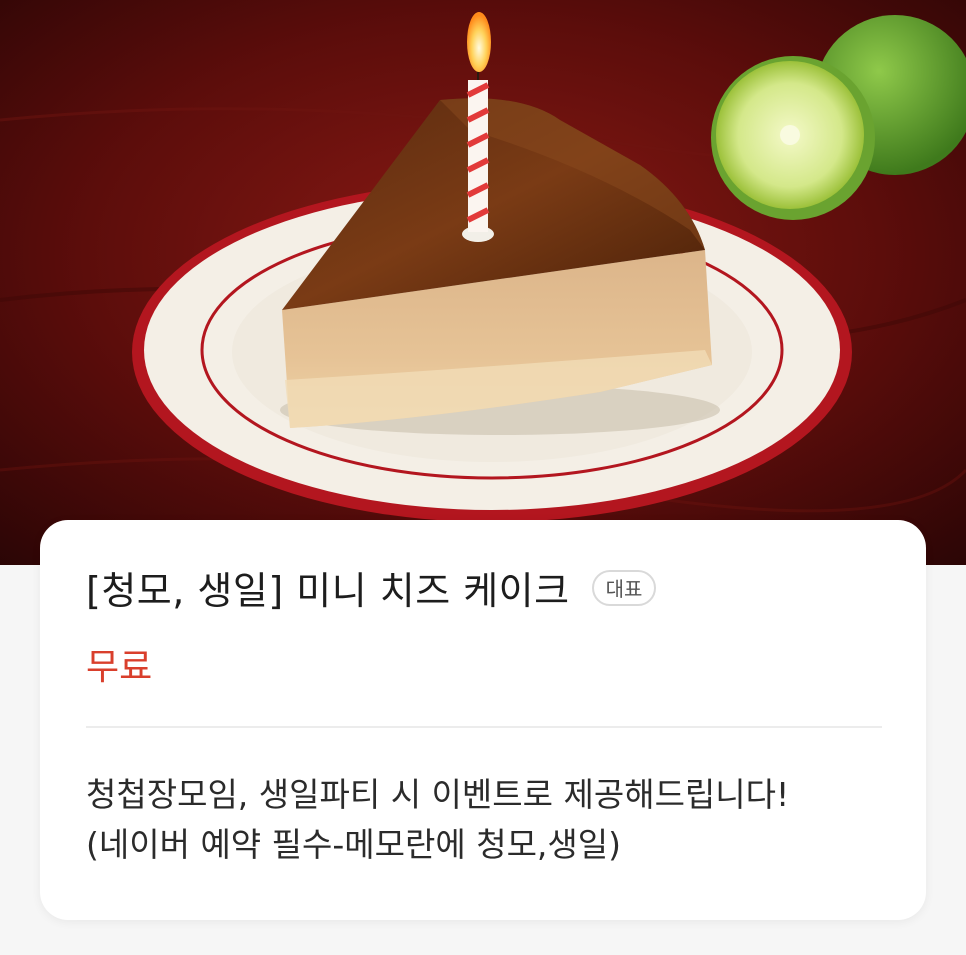 This screenshot has height=955, width=966. I want to click on menu-price: 무료, so click(119, 667).